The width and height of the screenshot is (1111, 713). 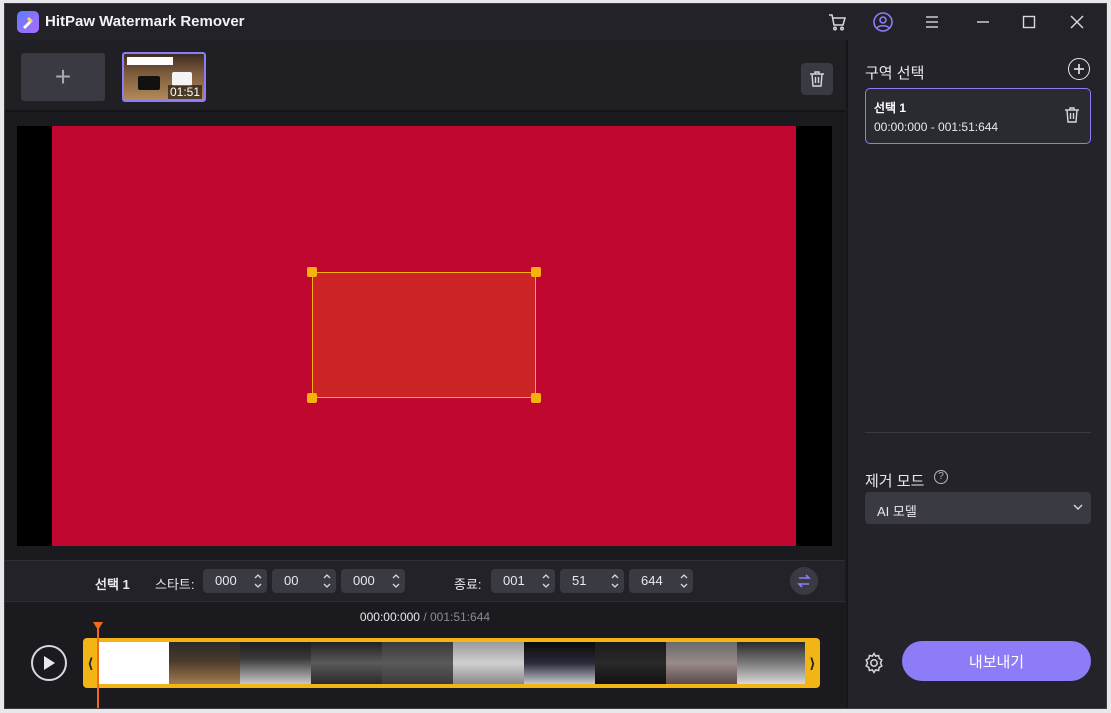 I want to click on end-hour-value: 001, so click(x=514, y=580).